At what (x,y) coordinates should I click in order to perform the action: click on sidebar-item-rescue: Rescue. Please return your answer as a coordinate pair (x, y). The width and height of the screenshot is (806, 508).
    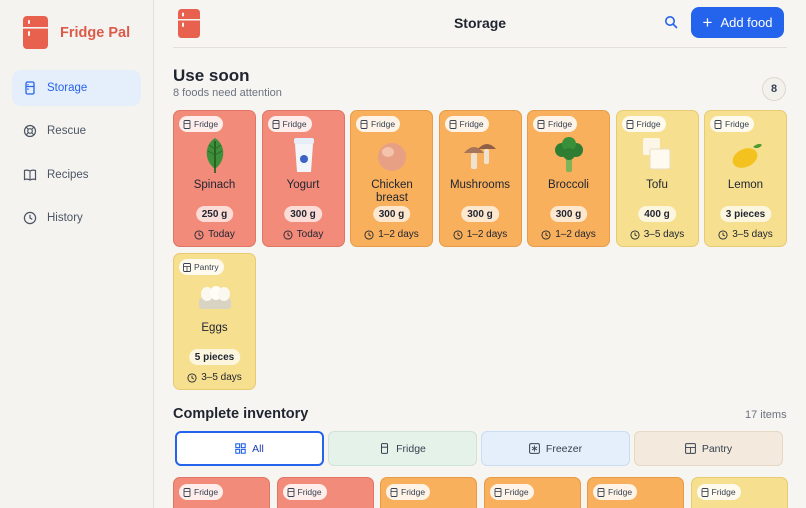
    Looking at the image, I should click on (76, 131).